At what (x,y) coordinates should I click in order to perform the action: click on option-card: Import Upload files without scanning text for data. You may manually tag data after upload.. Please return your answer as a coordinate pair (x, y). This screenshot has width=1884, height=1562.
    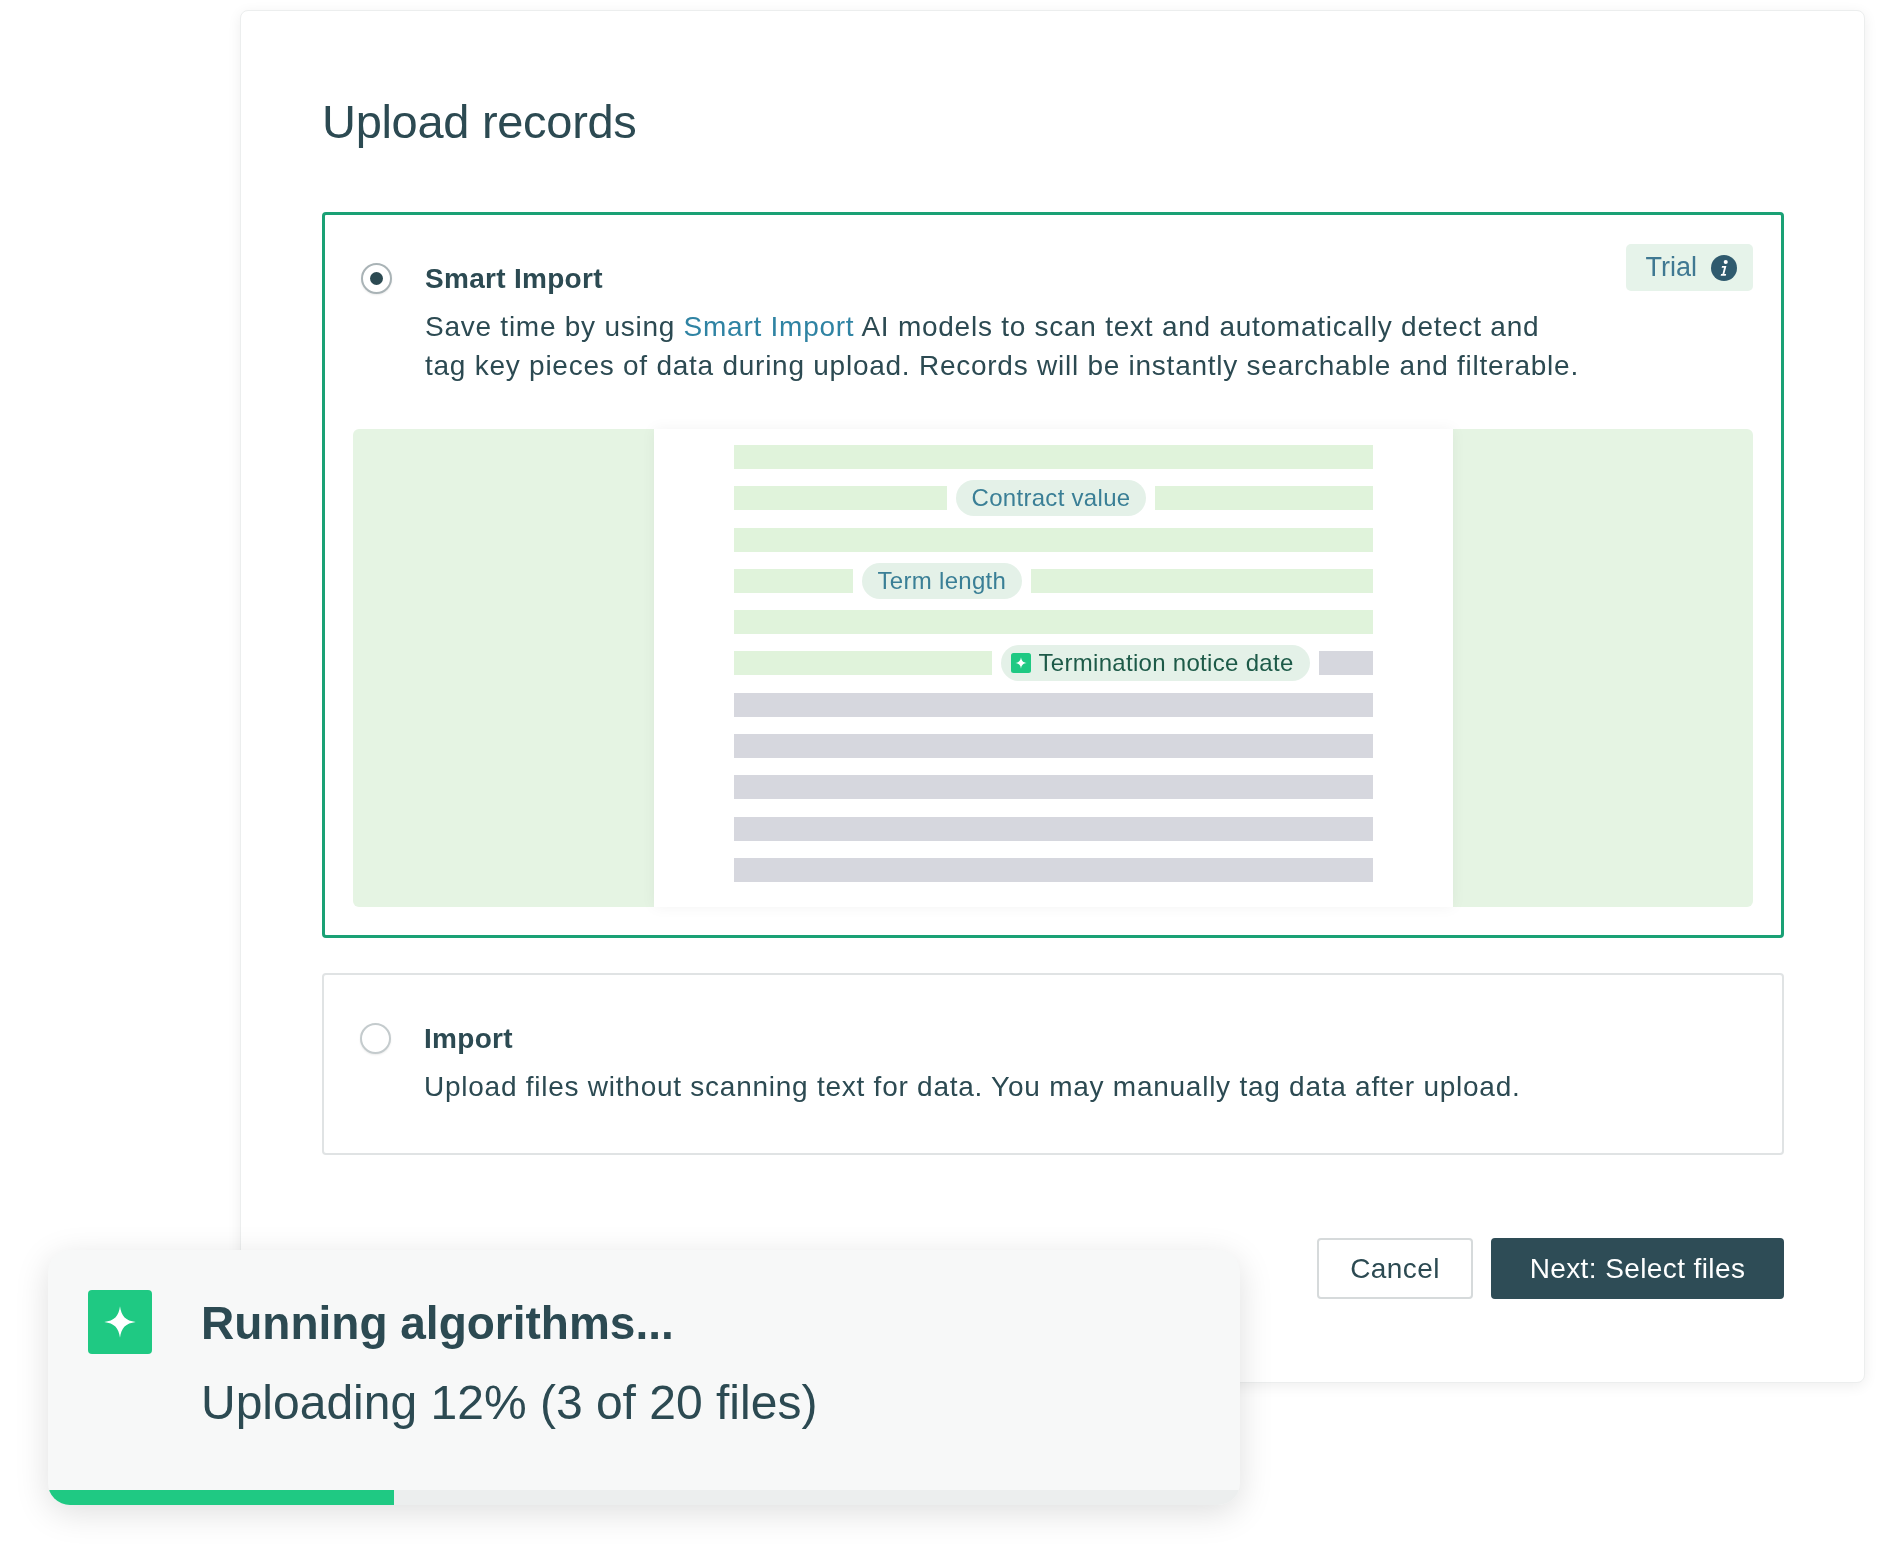
    Looking at the image, I should click on (1053, 1064).